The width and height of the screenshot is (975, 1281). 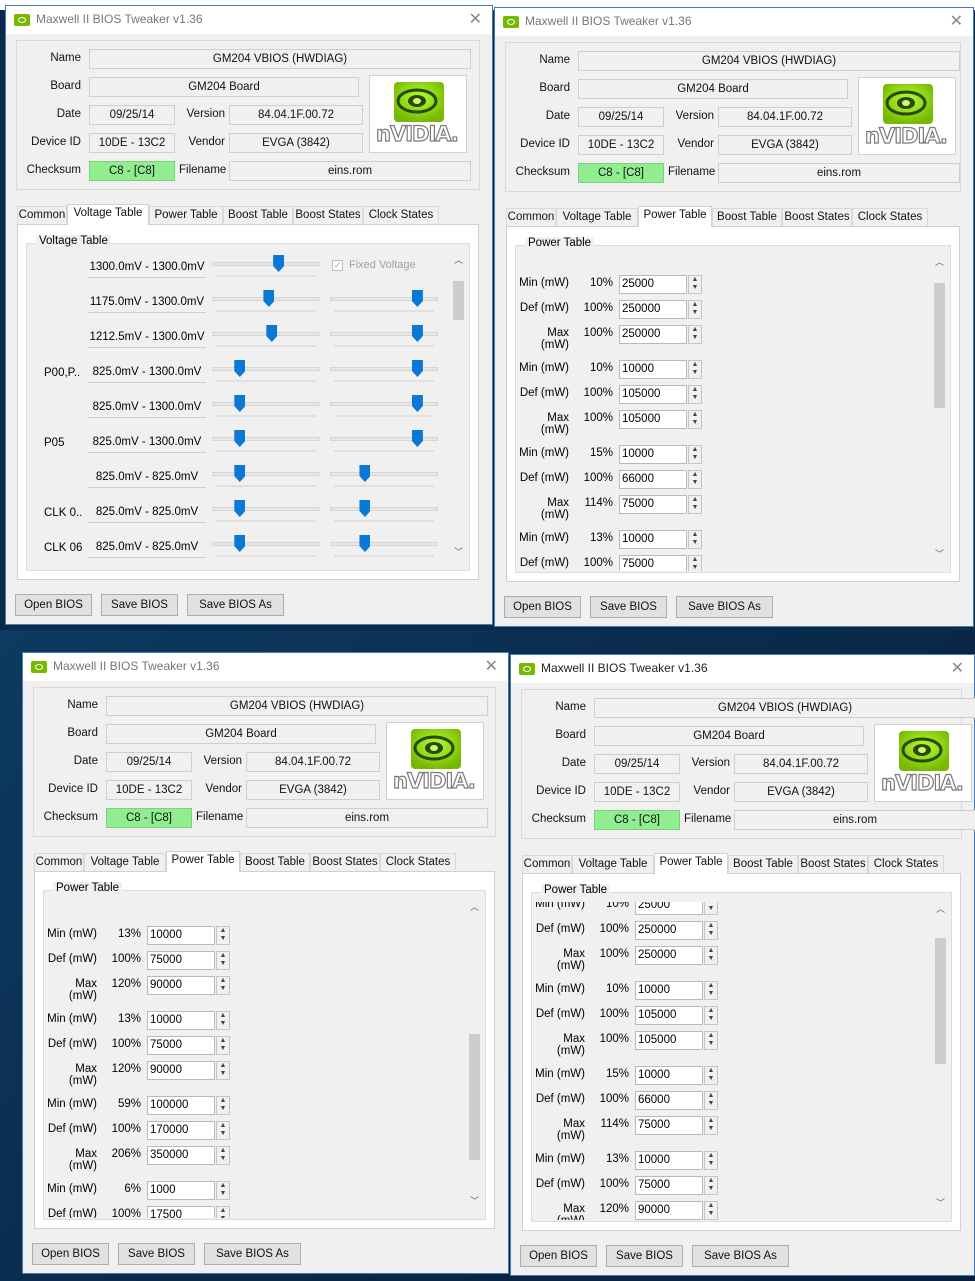 I want to click on fixed-voltage-checkbox: ✓, so click(x=337, y=265).